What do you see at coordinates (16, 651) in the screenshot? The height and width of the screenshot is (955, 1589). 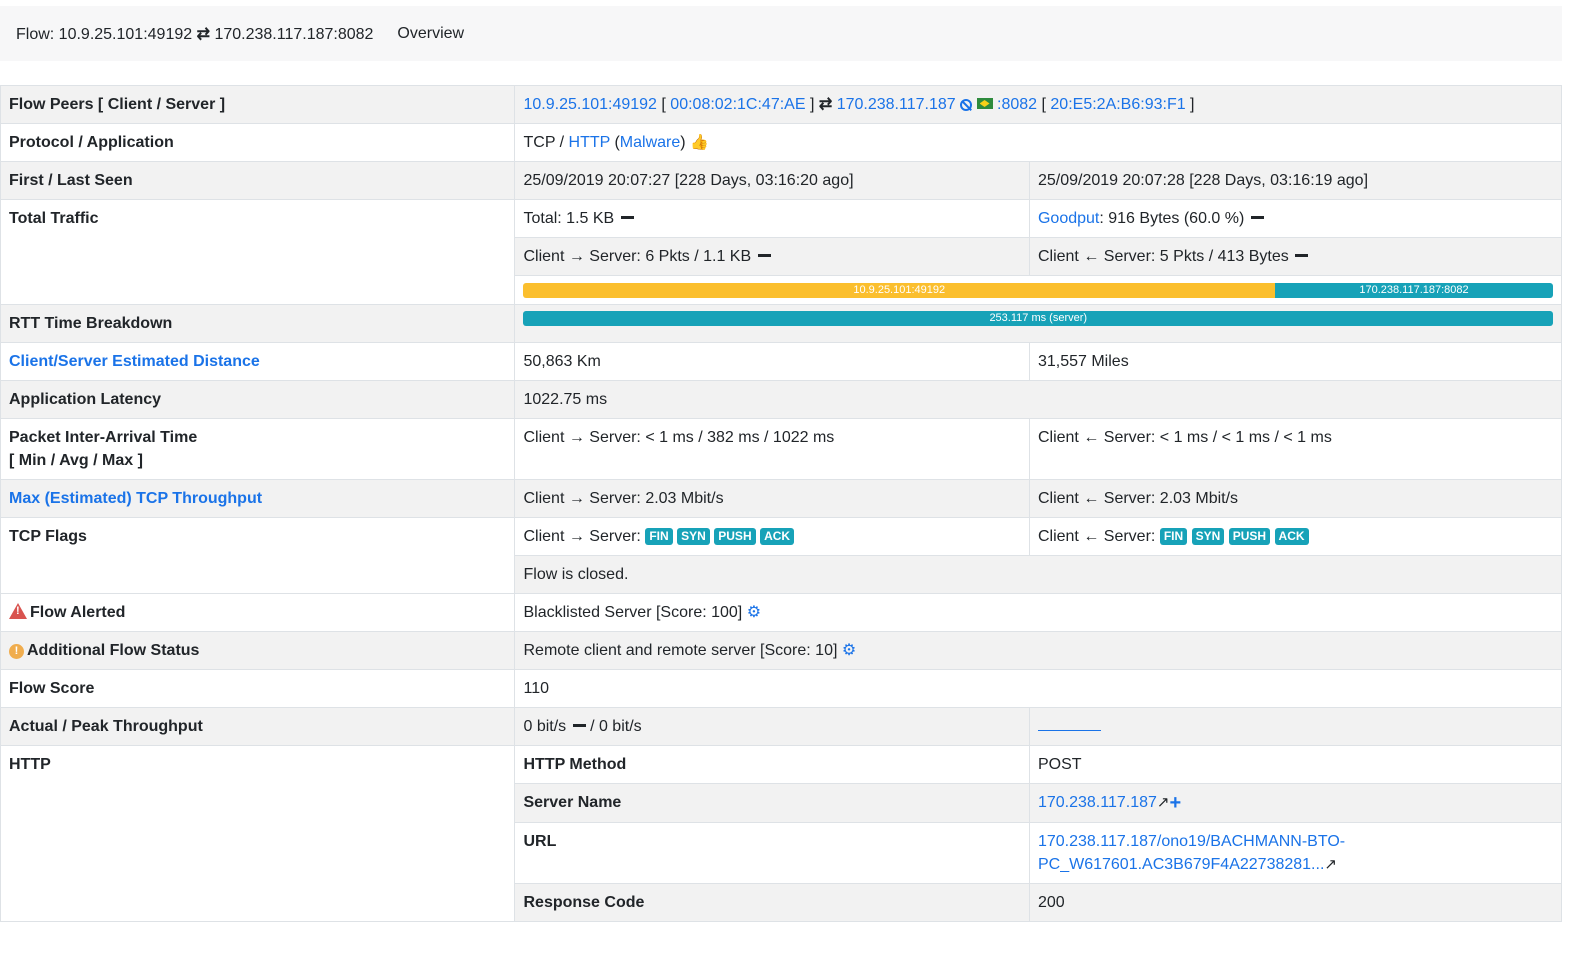 I see `exclamation-circle-icon: !` at bounding box center [16, 651].